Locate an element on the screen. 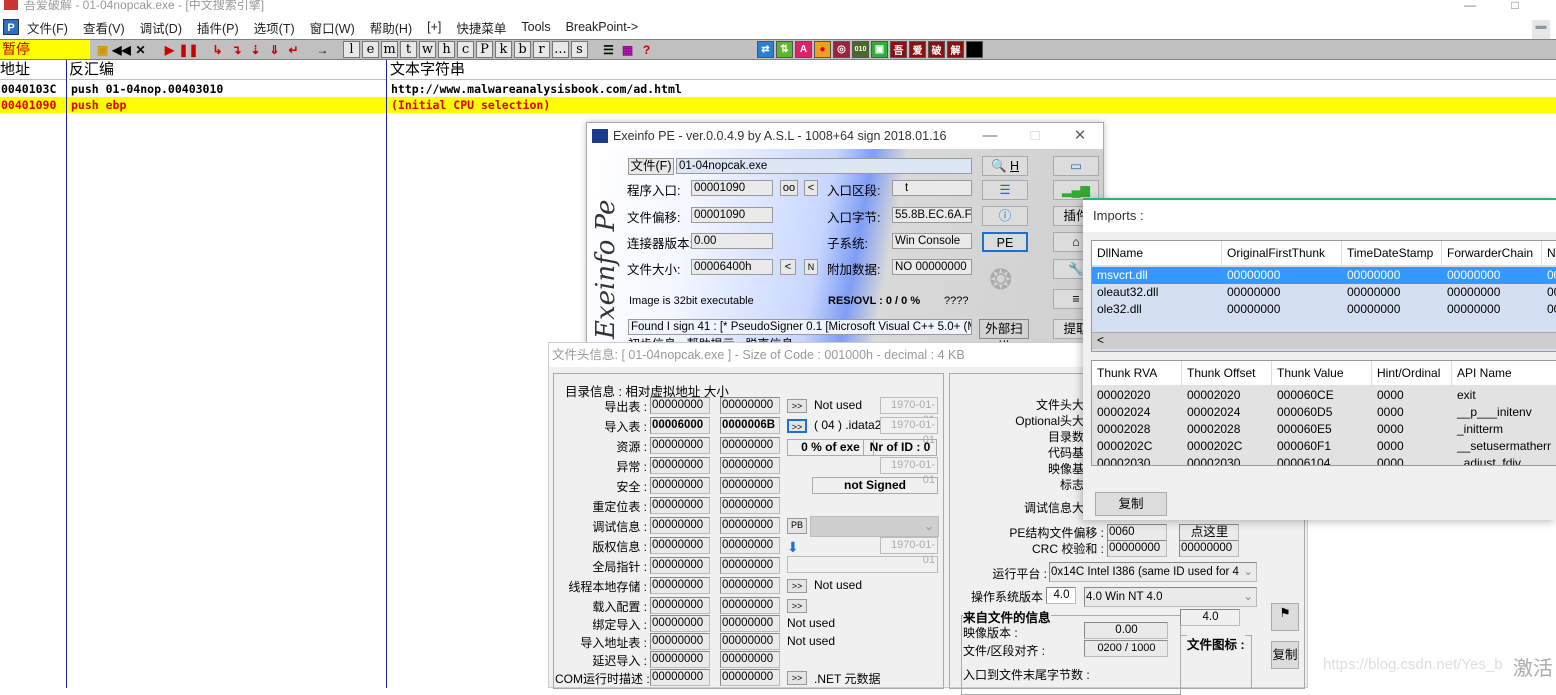 The image size is (1556, 695). linker-field: 0.00 is located at coordinates (732, 241).